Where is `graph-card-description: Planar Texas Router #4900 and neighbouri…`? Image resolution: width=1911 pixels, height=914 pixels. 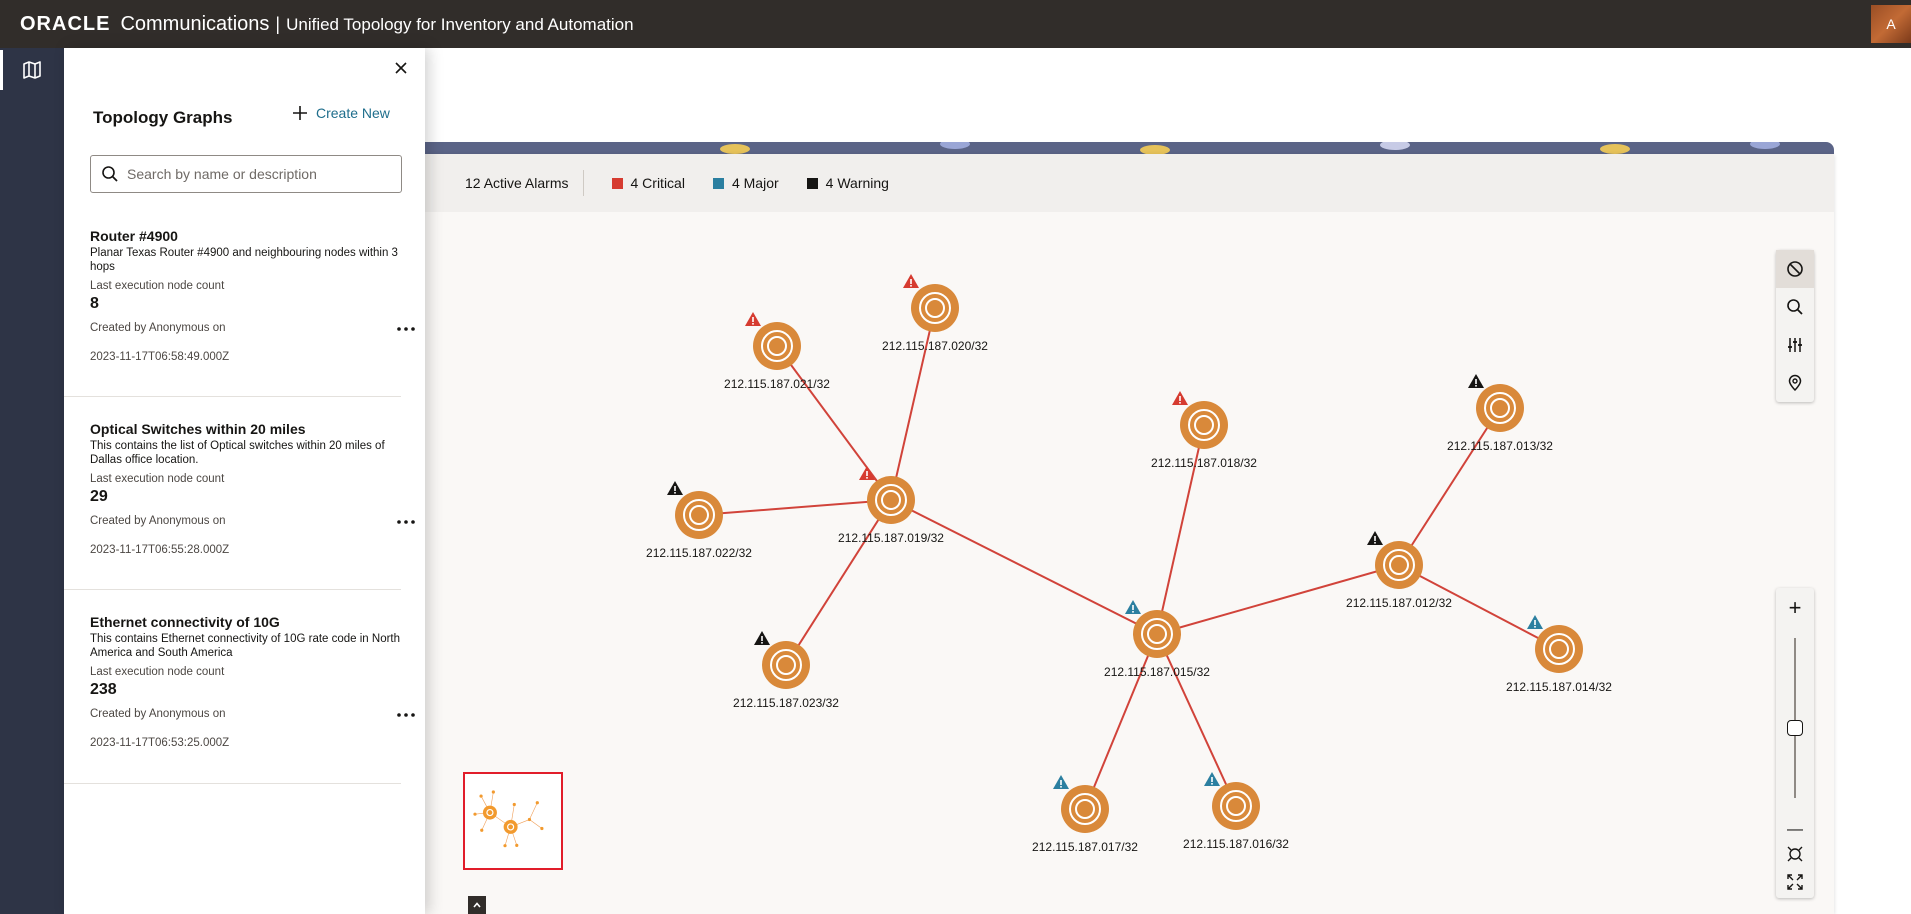 graph-card-description: Planar Texas Router #4900 and neighbouri… is located at coordinates (244, 260).